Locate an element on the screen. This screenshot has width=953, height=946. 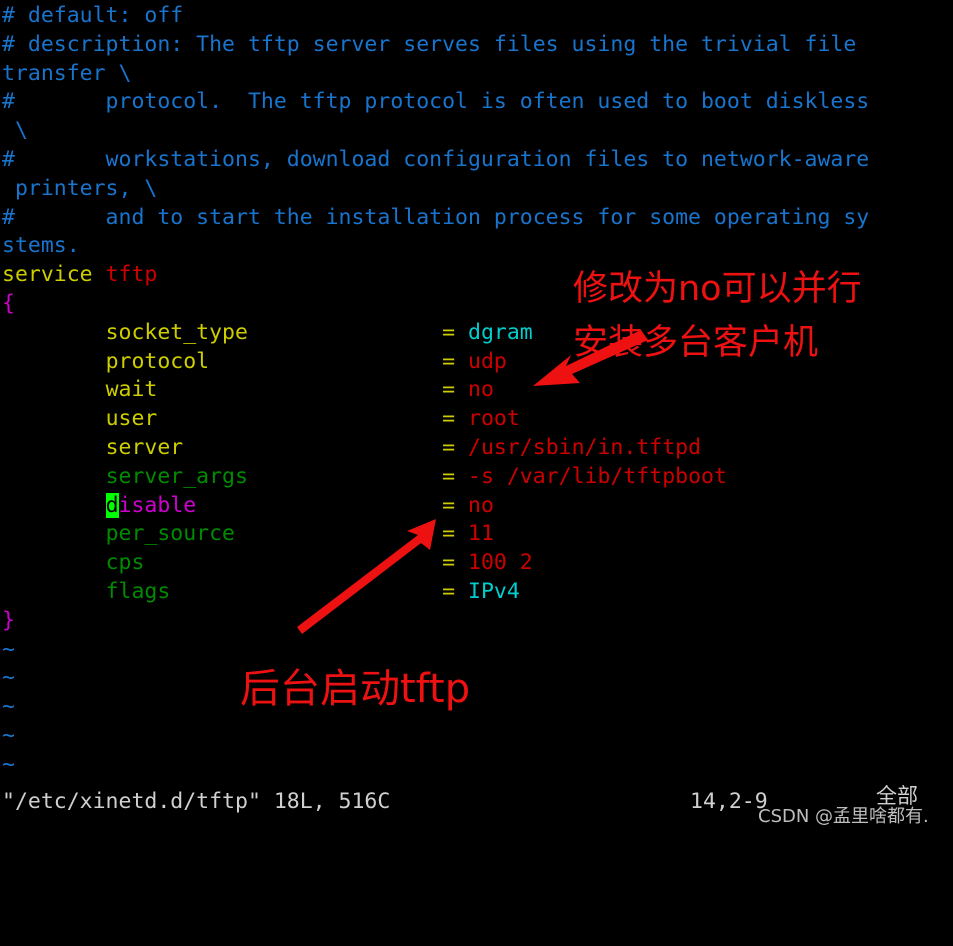
buffer-line-wrap: \ is located at coordinates (476, 131).